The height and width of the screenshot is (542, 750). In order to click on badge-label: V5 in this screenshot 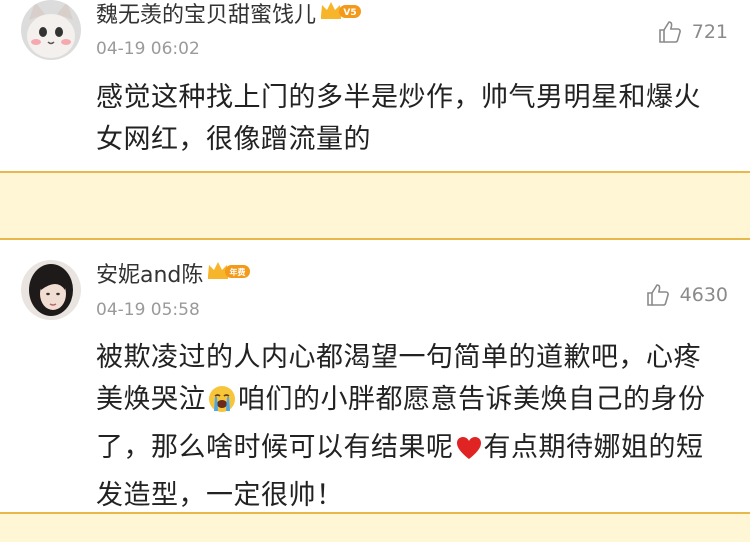, I will do `click(349, 13)`.